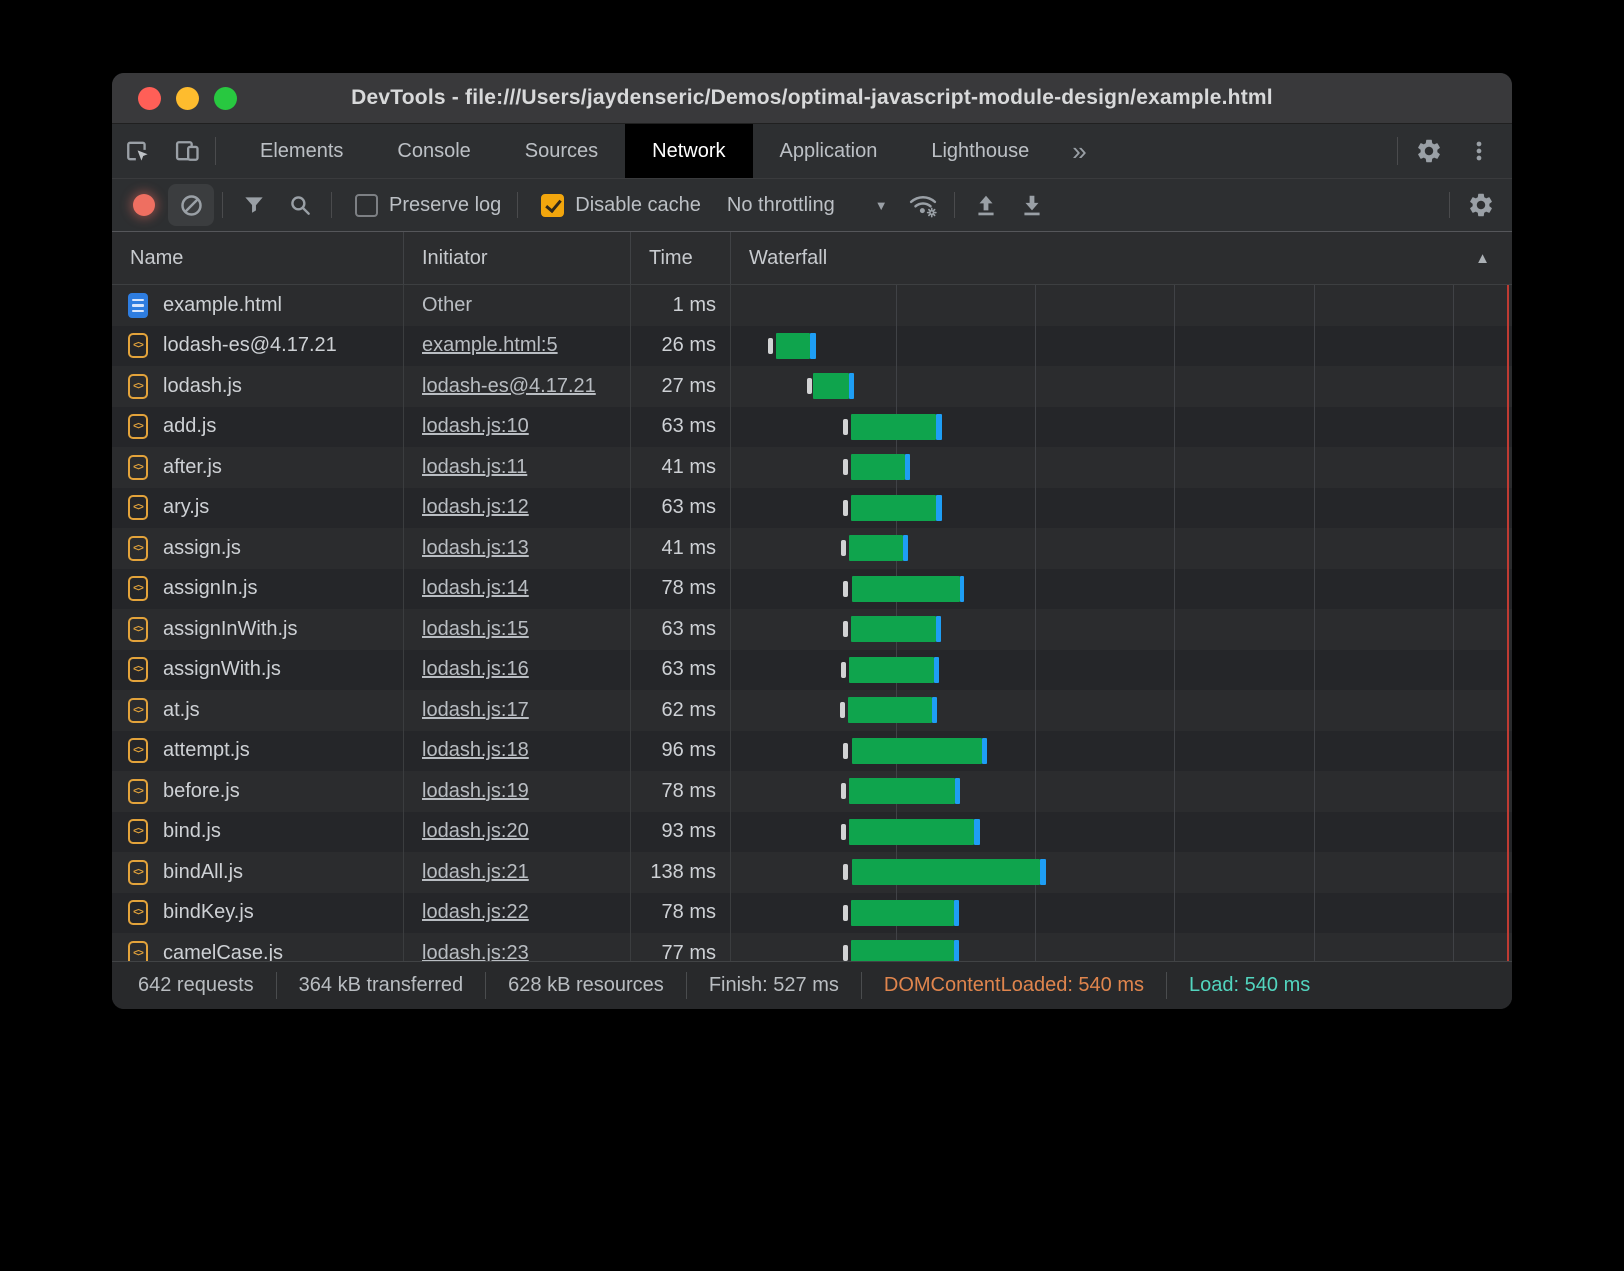 This screenshot has width=1624, height=1271. I want to click on request-initiator: lodash.js:10, so click(475, 426).